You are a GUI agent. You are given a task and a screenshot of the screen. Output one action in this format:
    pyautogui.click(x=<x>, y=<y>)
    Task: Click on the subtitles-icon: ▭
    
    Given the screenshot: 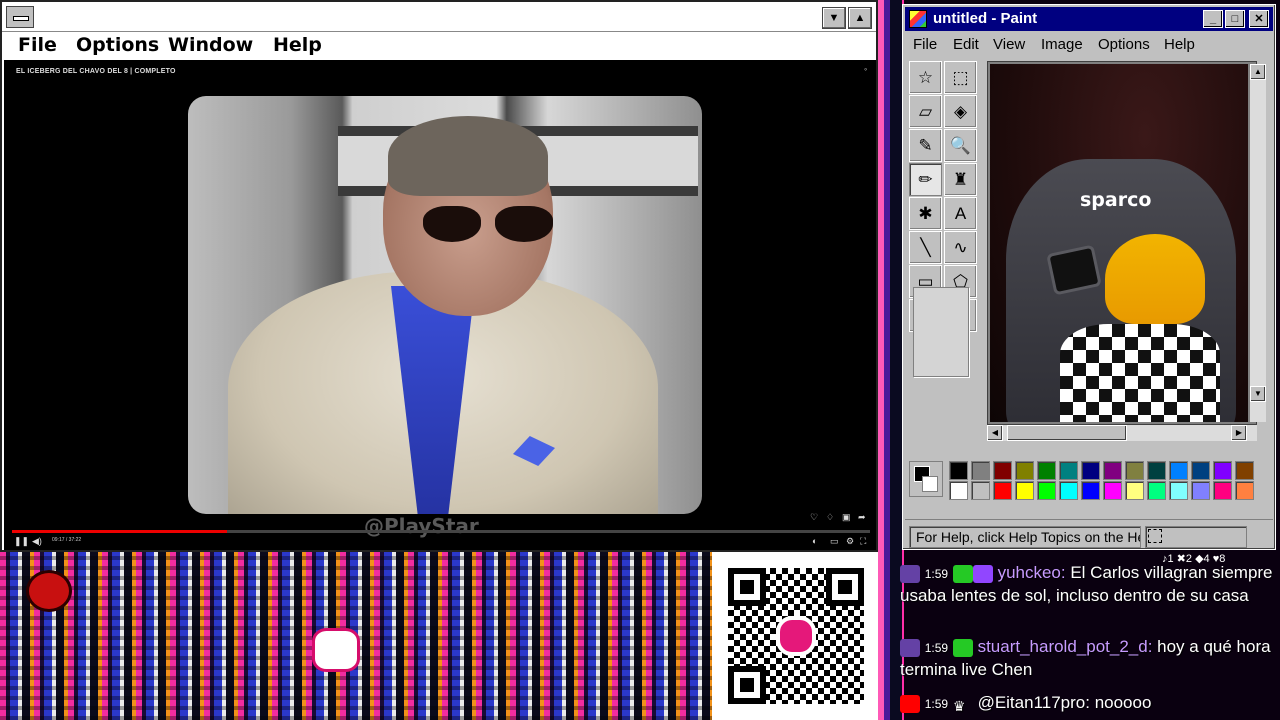 What is the action you would take?
    pyautogui.click(x=834, y=541)
    